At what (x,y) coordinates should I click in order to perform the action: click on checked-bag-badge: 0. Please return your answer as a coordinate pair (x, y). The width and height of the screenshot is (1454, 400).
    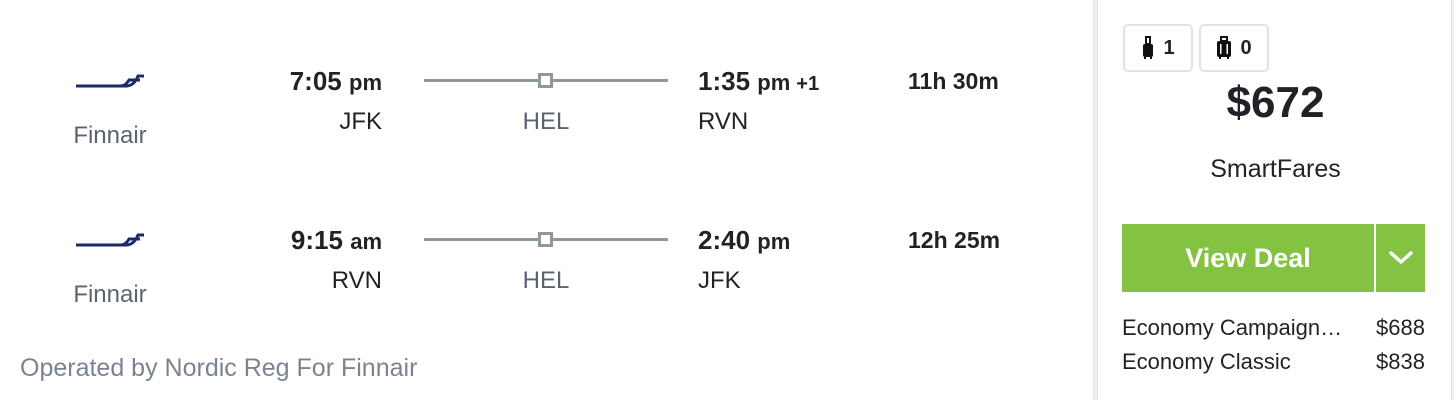
    Looking at the image, I should click on (1234, 48).